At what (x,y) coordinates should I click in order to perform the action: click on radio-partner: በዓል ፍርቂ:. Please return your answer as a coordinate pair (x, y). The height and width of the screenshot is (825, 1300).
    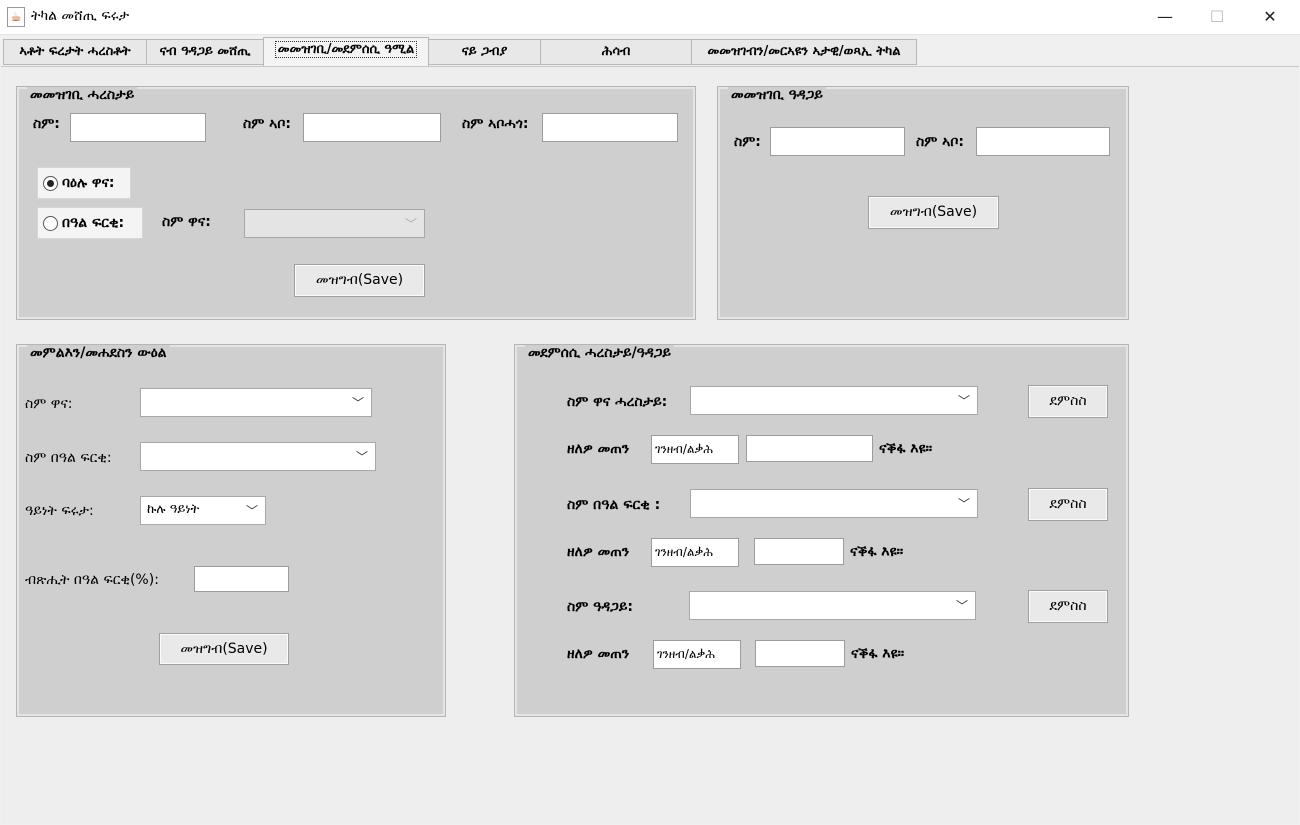
    Looking at the image, I should click on (90, 223).